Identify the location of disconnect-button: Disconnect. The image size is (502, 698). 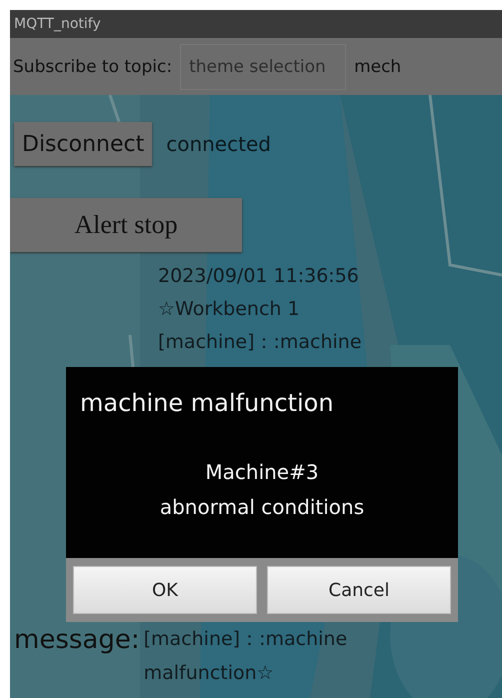
(83, 144).